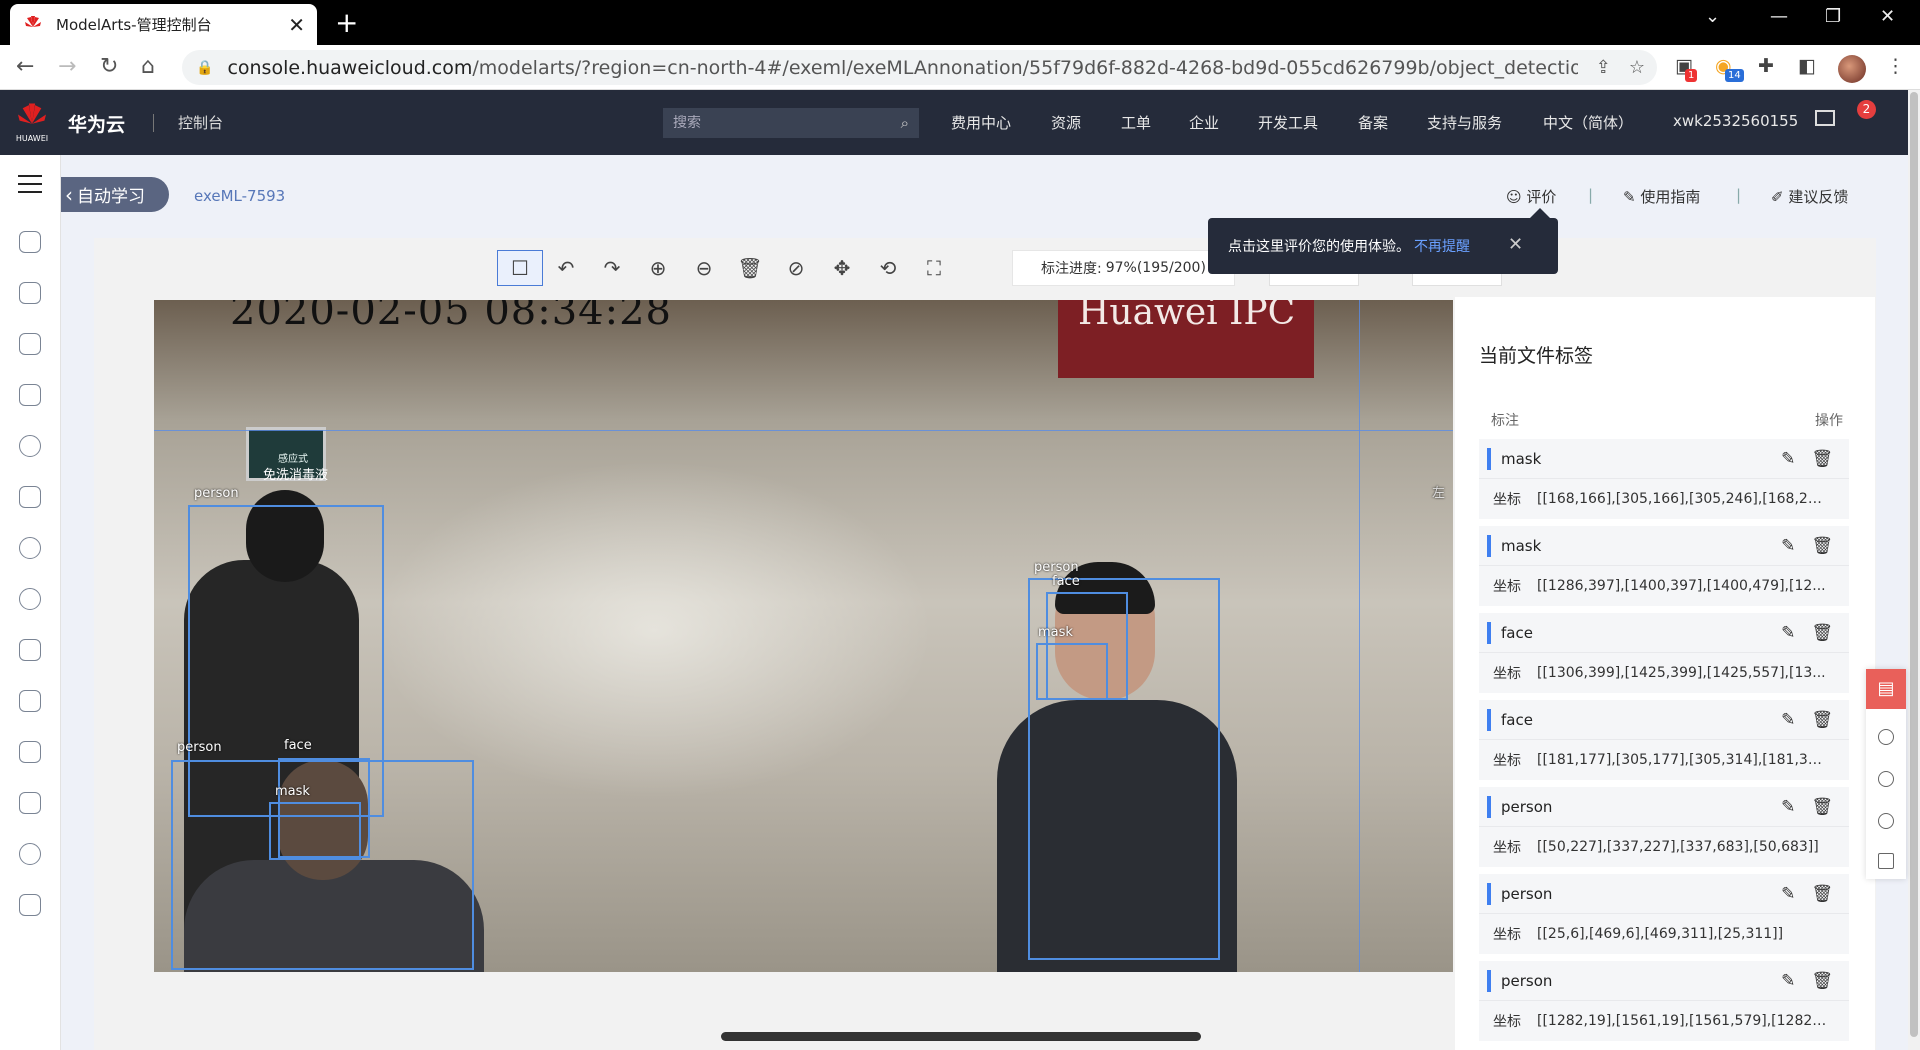 This screenshot has width=1920, height=1050. What do you see at coordinates (1886, 737) in the screenshot?
I see `smile-rate-icon` at bounding box center [1886, 737].